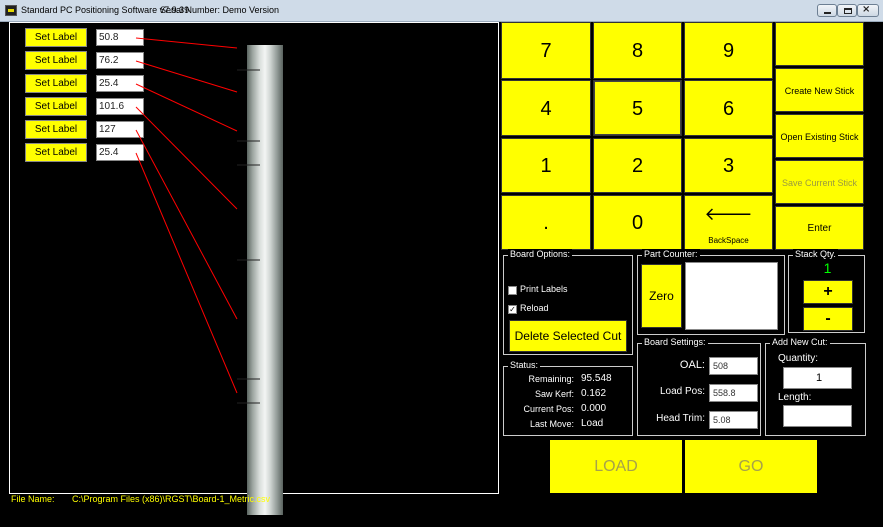 This screenshot has width=883, height=527. Describe the element at coordinates (827, 268) in the screenshot. I see `stack-qty-value: 1` at that location.